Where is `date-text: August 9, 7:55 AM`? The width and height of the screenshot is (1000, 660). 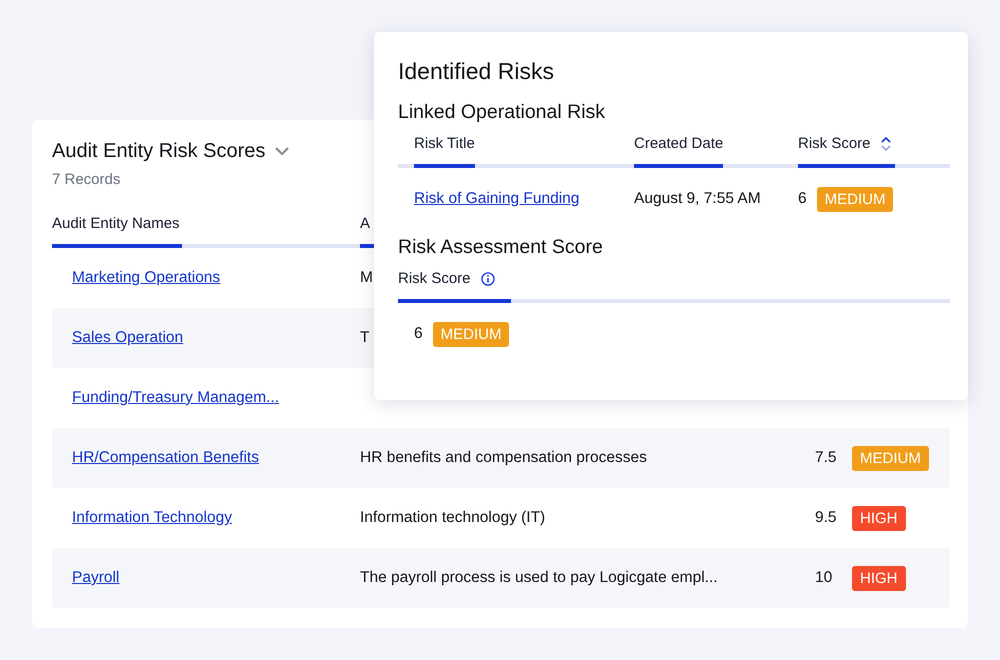 date-text: August 9, 7:55 AM is located at coordinates (697, 199).